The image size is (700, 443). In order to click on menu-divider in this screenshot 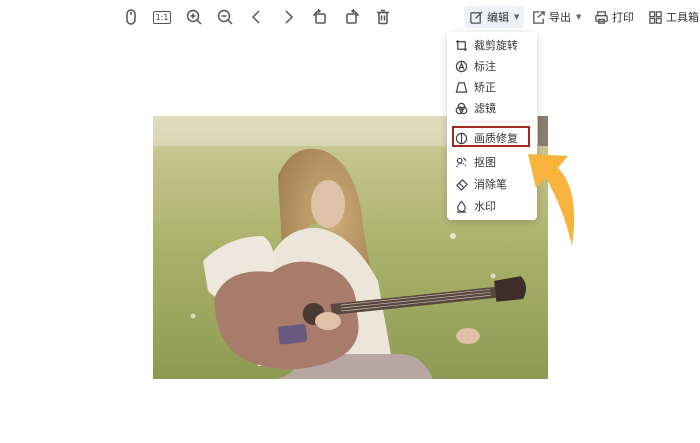, I will do `click(492, 121)`.